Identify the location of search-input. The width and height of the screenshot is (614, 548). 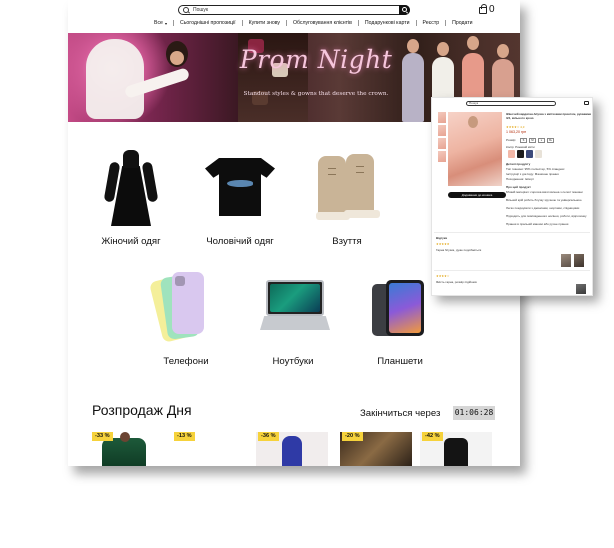
(511, 103).